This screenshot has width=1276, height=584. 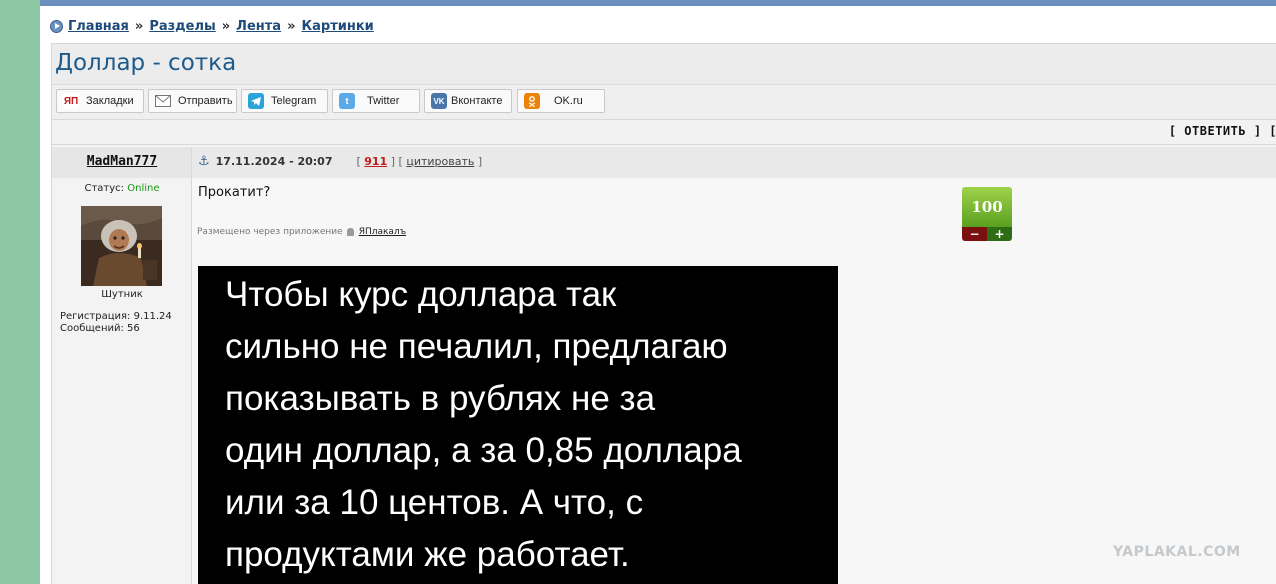 What do you see at coordinates (1222, 131) in the screenshot?
I see `reply-link: [ ОТВЕТИТЬ ] [` at bounding box center [1222, 131].